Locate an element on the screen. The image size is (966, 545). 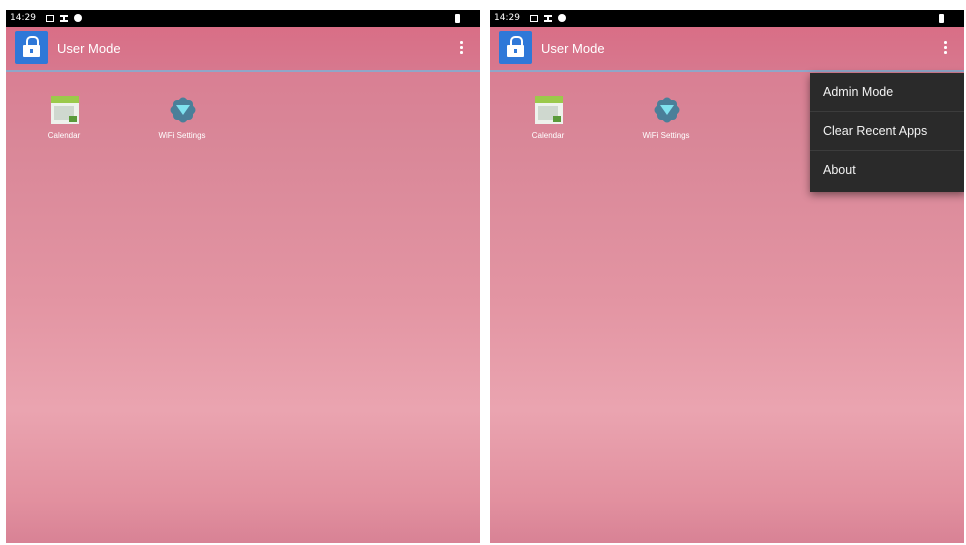
menu-item-admin-mode: Admin Mode is located at coordinates (887, 92).